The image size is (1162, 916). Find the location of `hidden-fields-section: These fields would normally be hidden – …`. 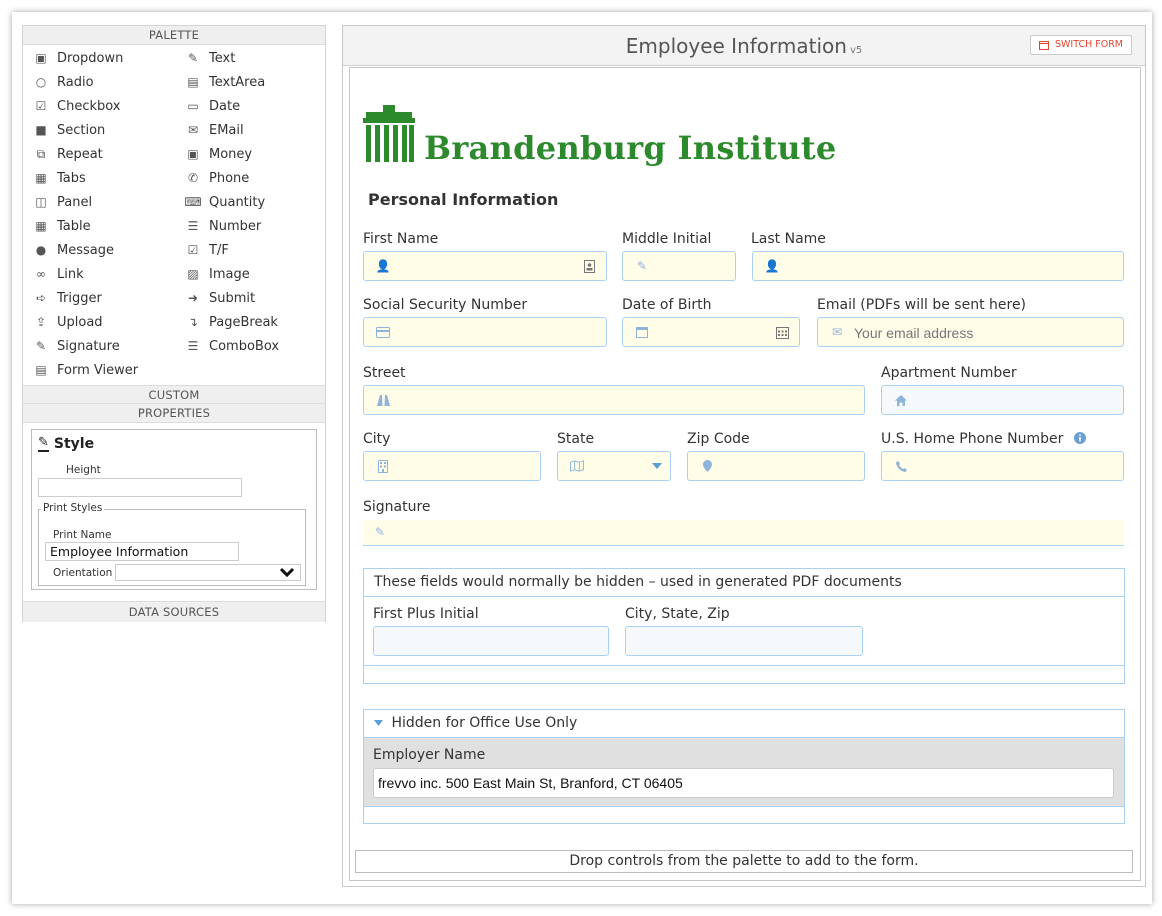

hidden-fields-section: These fields would normally be hidden – … is located at coordinates (744, 626).